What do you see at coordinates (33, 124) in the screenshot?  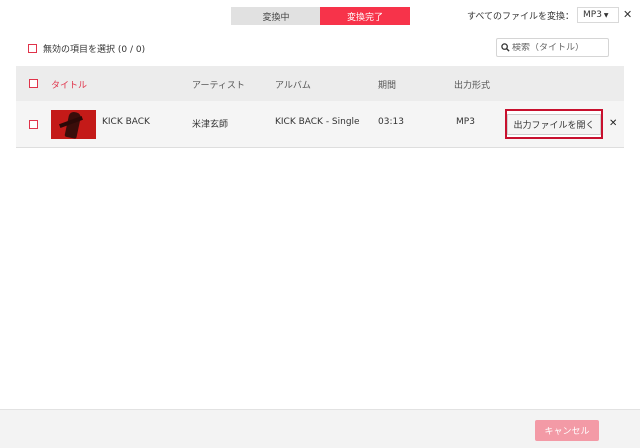 I see `row-checkbox` at bounding box center [33, 124].